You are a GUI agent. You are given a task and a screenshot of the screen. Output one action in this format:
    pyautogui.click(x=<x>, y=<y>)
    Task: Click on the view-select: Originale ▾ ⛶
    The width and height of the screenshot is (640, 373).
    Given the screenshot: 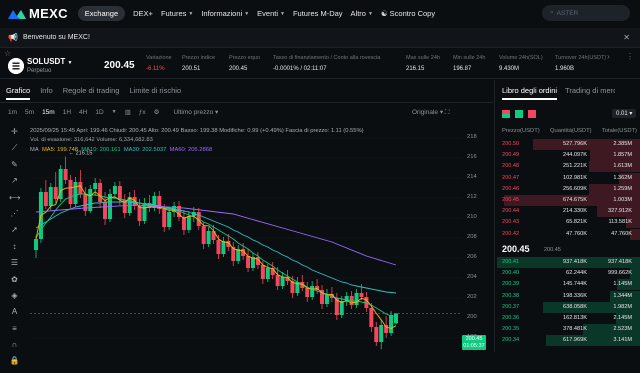 What is the action you would take?
    pyautogui.click(x=430, y=112)
    